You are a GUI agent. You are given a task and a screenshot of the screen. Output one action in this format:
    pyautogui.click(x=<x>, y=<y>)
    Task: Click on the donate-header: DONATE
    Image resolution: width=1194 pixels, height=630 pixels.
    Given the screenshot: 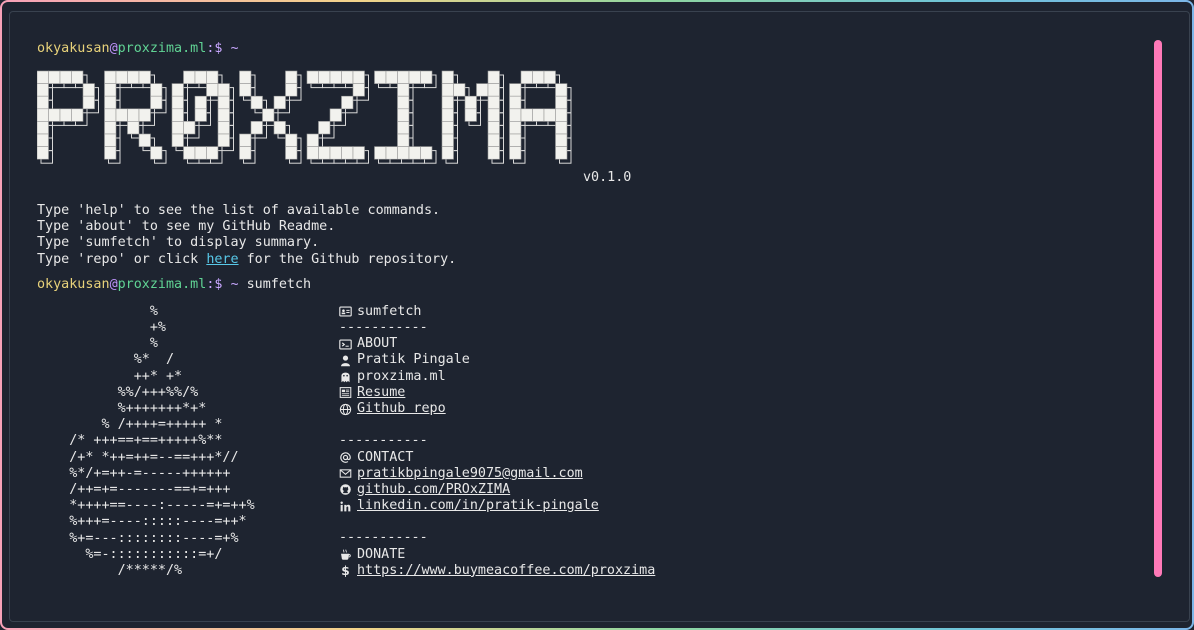 What is the action you would take?
    pyautogui.click(x=381, y=554)
    